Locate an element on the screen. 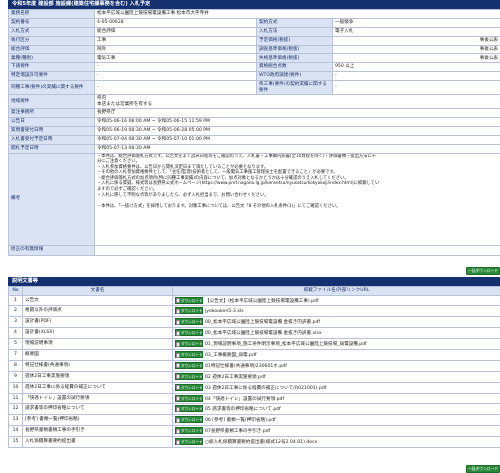  opening-label: 開札予定日時 is located at coordinates (51, 148).